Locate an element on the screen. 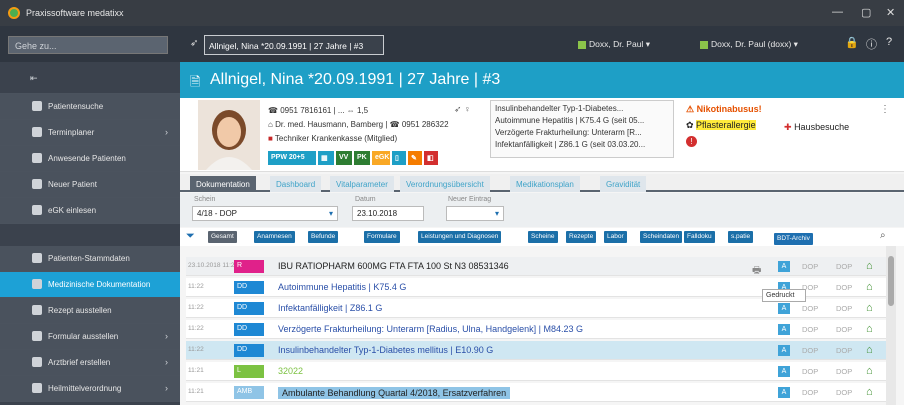 The width and height of the screenshot is (904, 405). tab-4: Verordnungsübersicht is located at coordinates (445, 184).